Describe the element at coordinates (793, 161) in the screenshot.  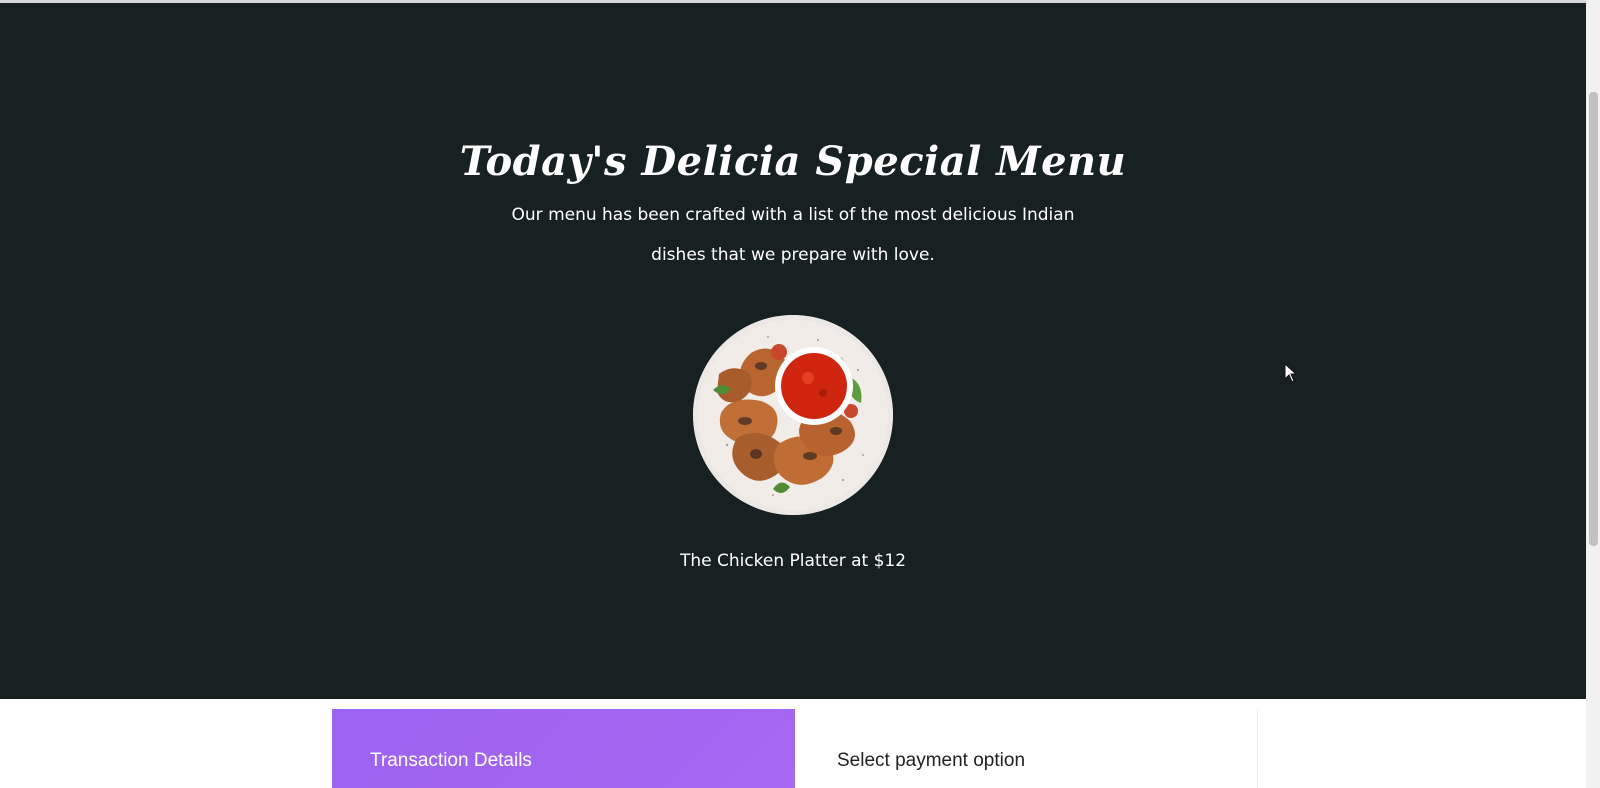
I see `menu-heading: Today's Delicia Special Menu` at that location.